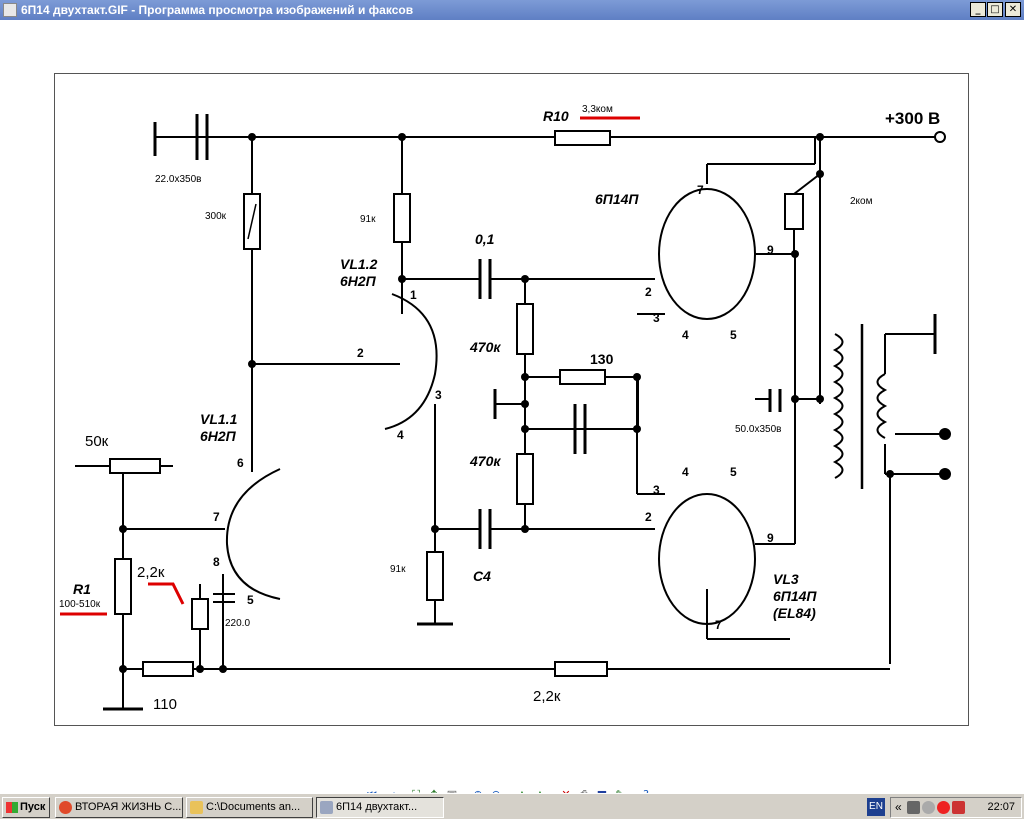  What do you see at coordinates (398, 569) in the screenshot?
I see `r91k-bot-label: 91к` at bounding box center [398, 569].